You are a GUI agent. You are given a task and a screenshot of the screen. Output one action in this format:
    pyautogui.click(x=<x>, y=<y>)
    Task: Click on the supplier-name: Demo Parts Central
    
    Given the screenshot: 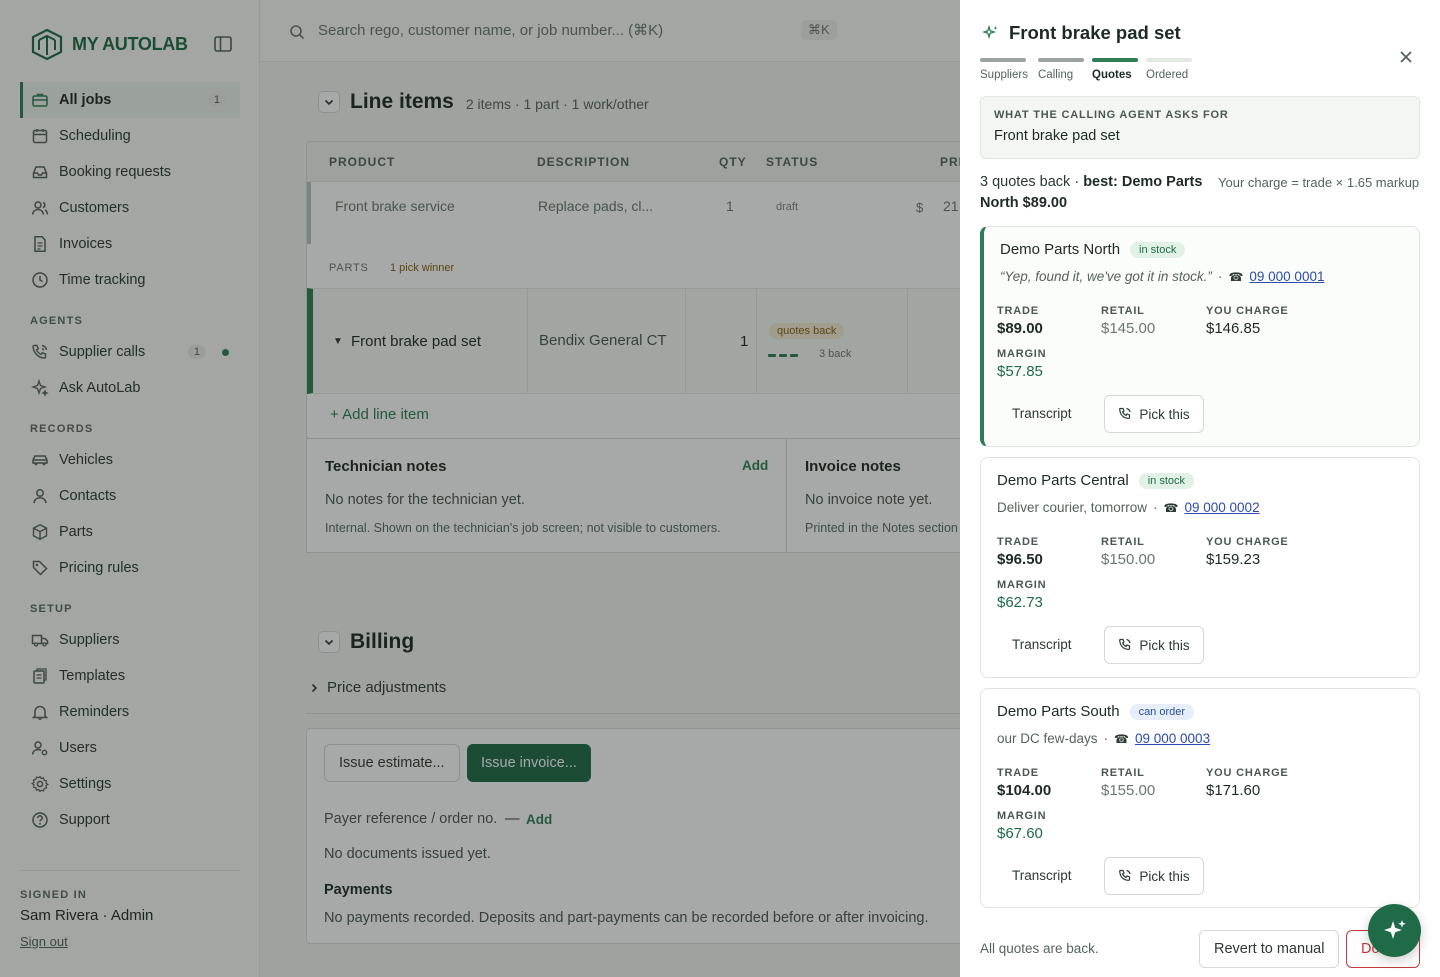 What is the action you would take?
    pyautogui.click(x=1063, y=480)
    